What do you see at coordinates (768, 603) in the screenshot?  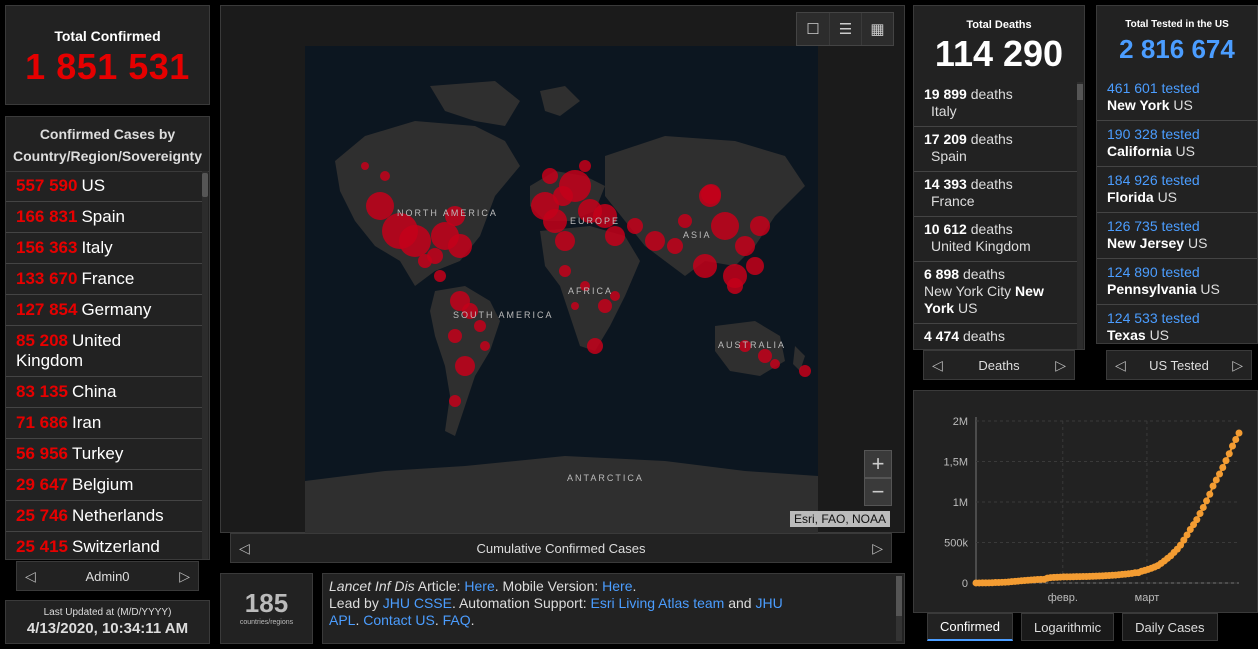 I see `jhu-apl-link-part1: JHU` at bounding box center [768, 603].